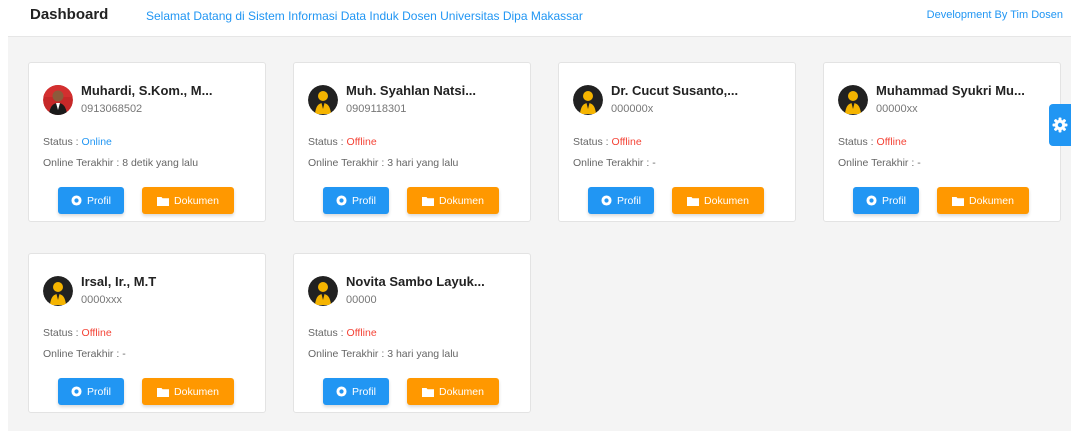 The width and height of the screenshot is (1071, 431). What do you see at coordinates (160, 163) in the screenshot?
I see `last-online-value: 8 detik yang lalu` at bounding box center [160, 163].